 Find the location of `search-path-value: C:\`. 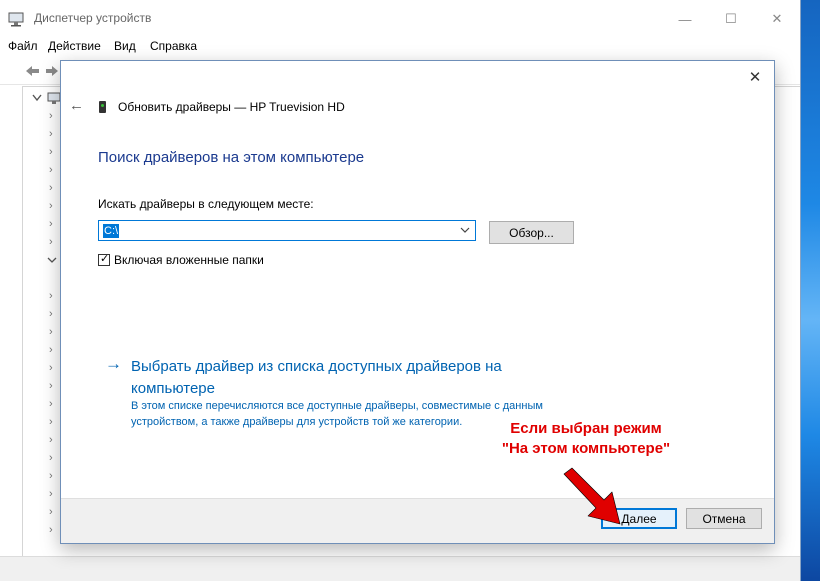

search-path-value: C:\ is located at coordinates (111, 231).